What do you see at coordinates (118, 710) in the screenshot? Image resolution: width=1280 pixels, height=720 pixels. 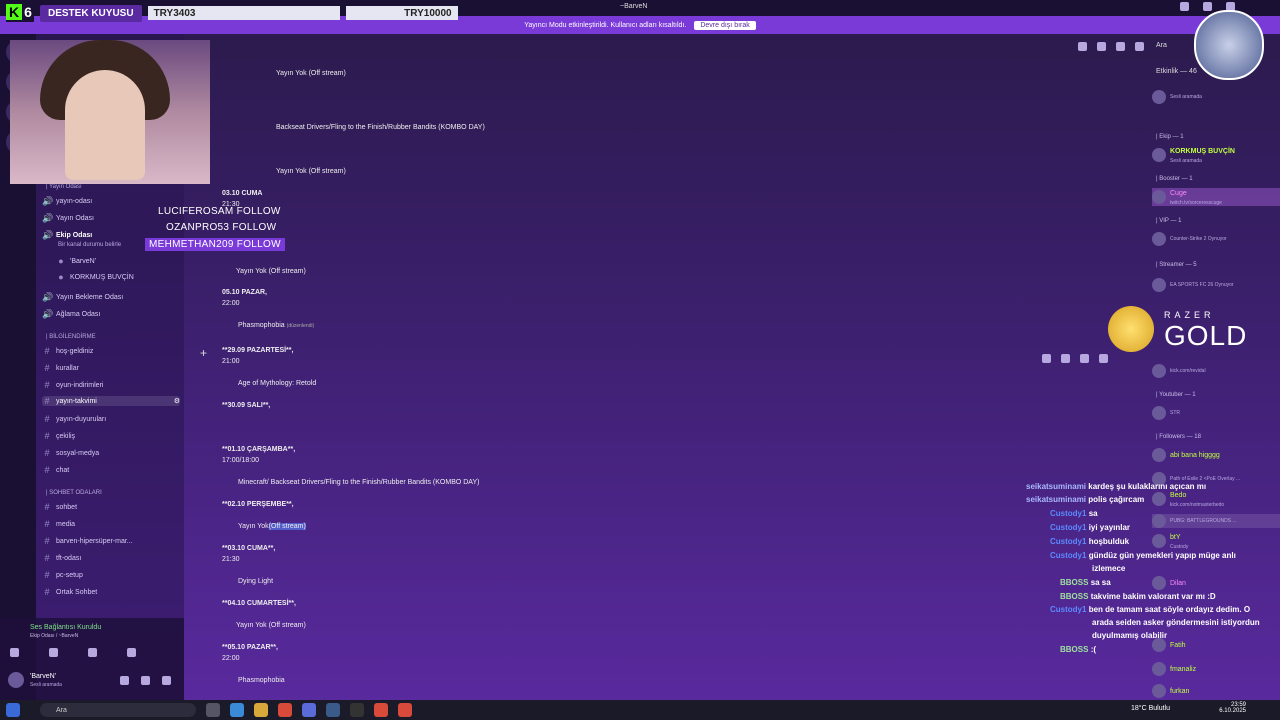 I see `taskbar-search-input: Ara` at bounding box center [118, 710].